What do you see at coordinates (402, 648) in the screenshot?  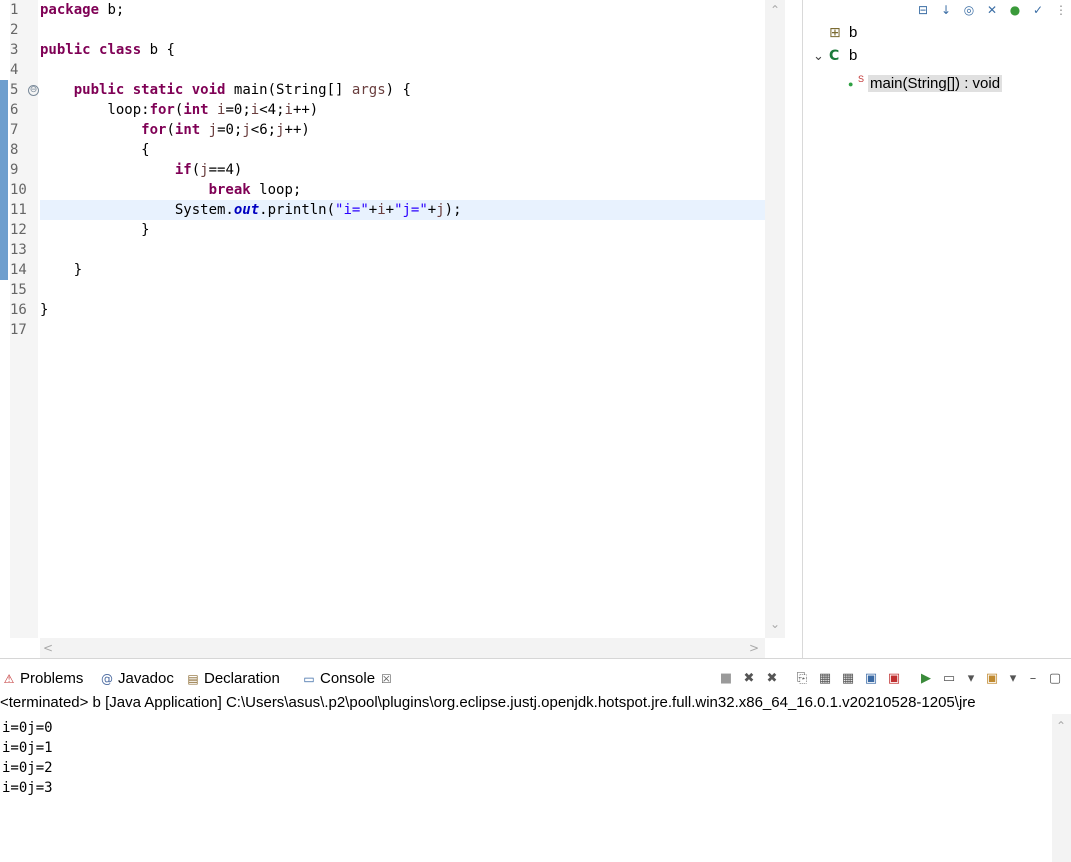 I see `editor-horizontal-scrollbar: < >` at bounding box center [402, 648].